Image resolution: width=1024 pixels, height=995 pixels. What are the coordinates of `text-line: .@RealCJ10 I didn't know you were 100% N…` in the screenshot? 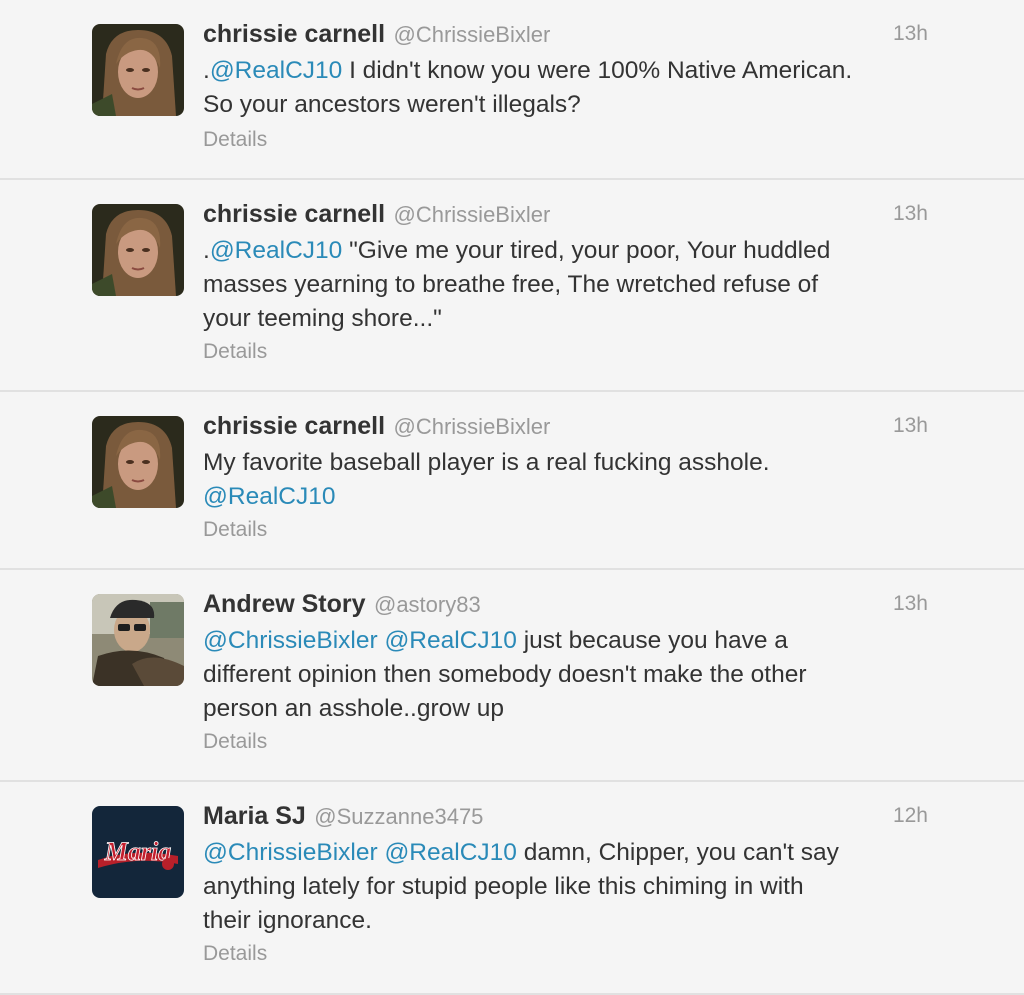 It's located at (568, 71).